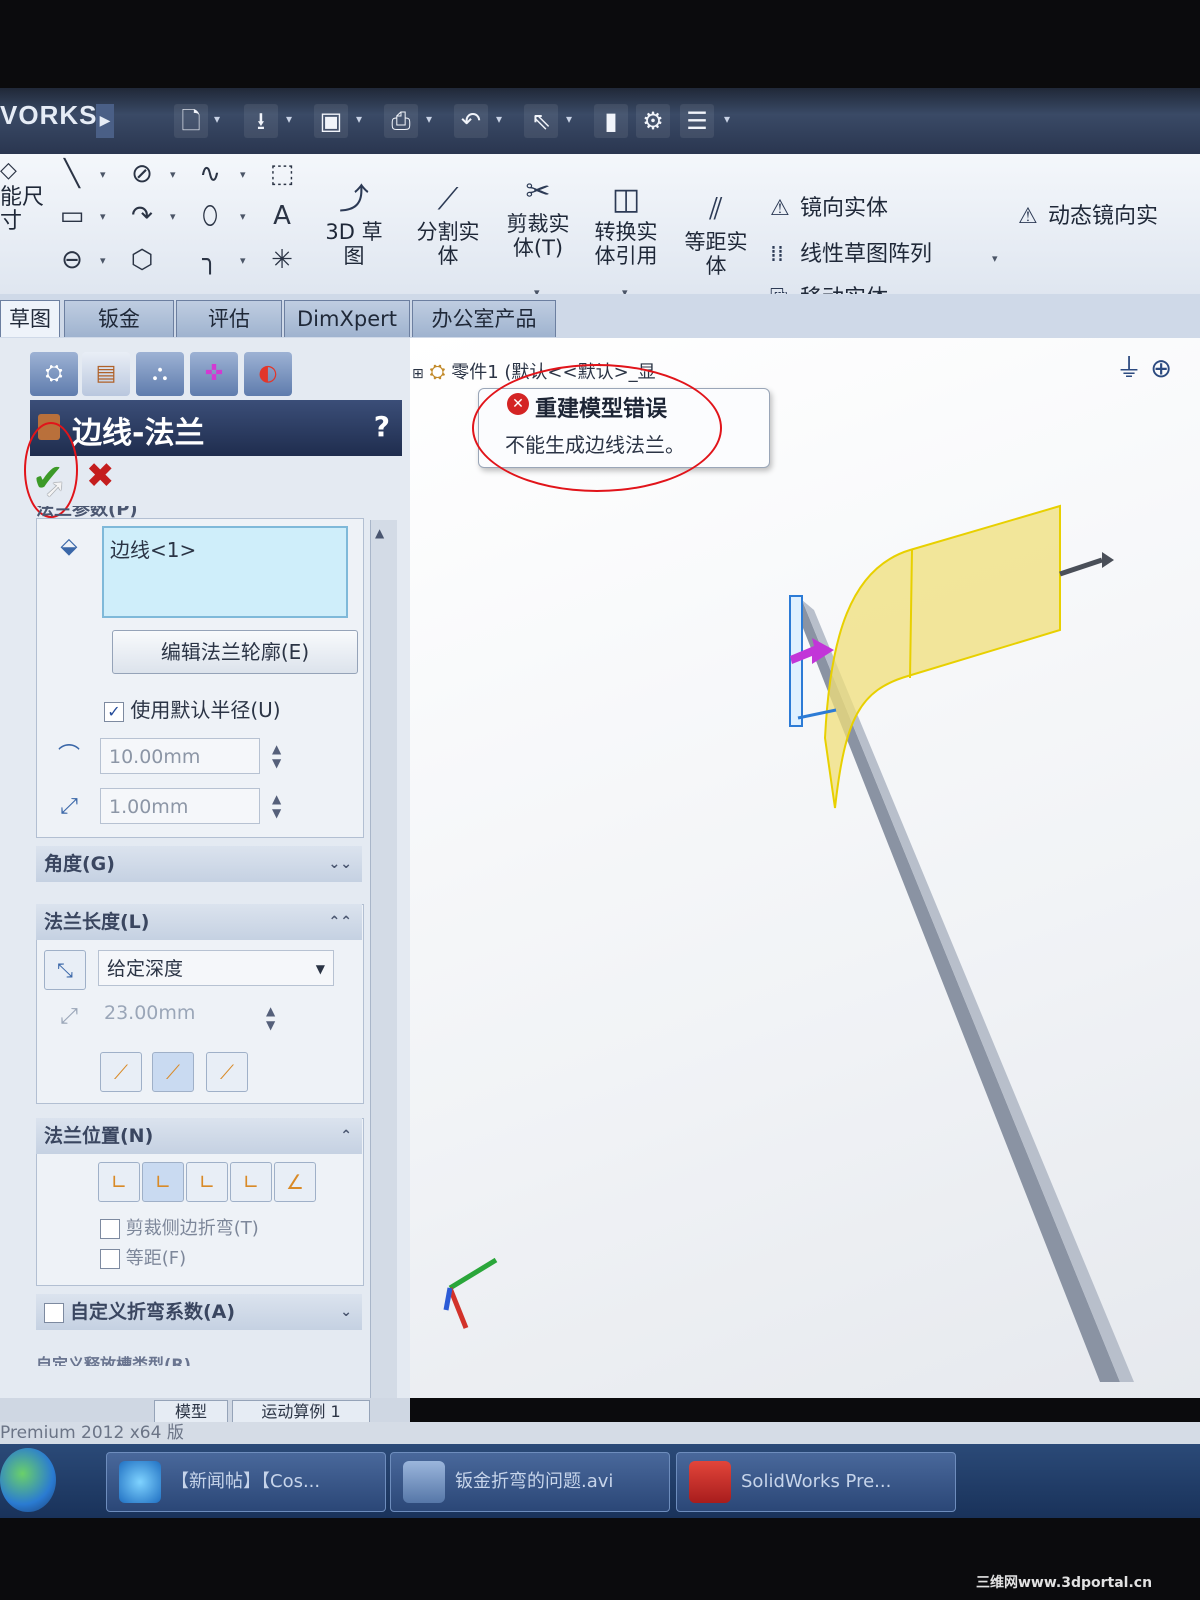 This screenshot has width=1200, height=1600. Describe the element at coordinates (243, 260) in the screenshot. I see `fillet-dropdown-icon: ▾` at that location.